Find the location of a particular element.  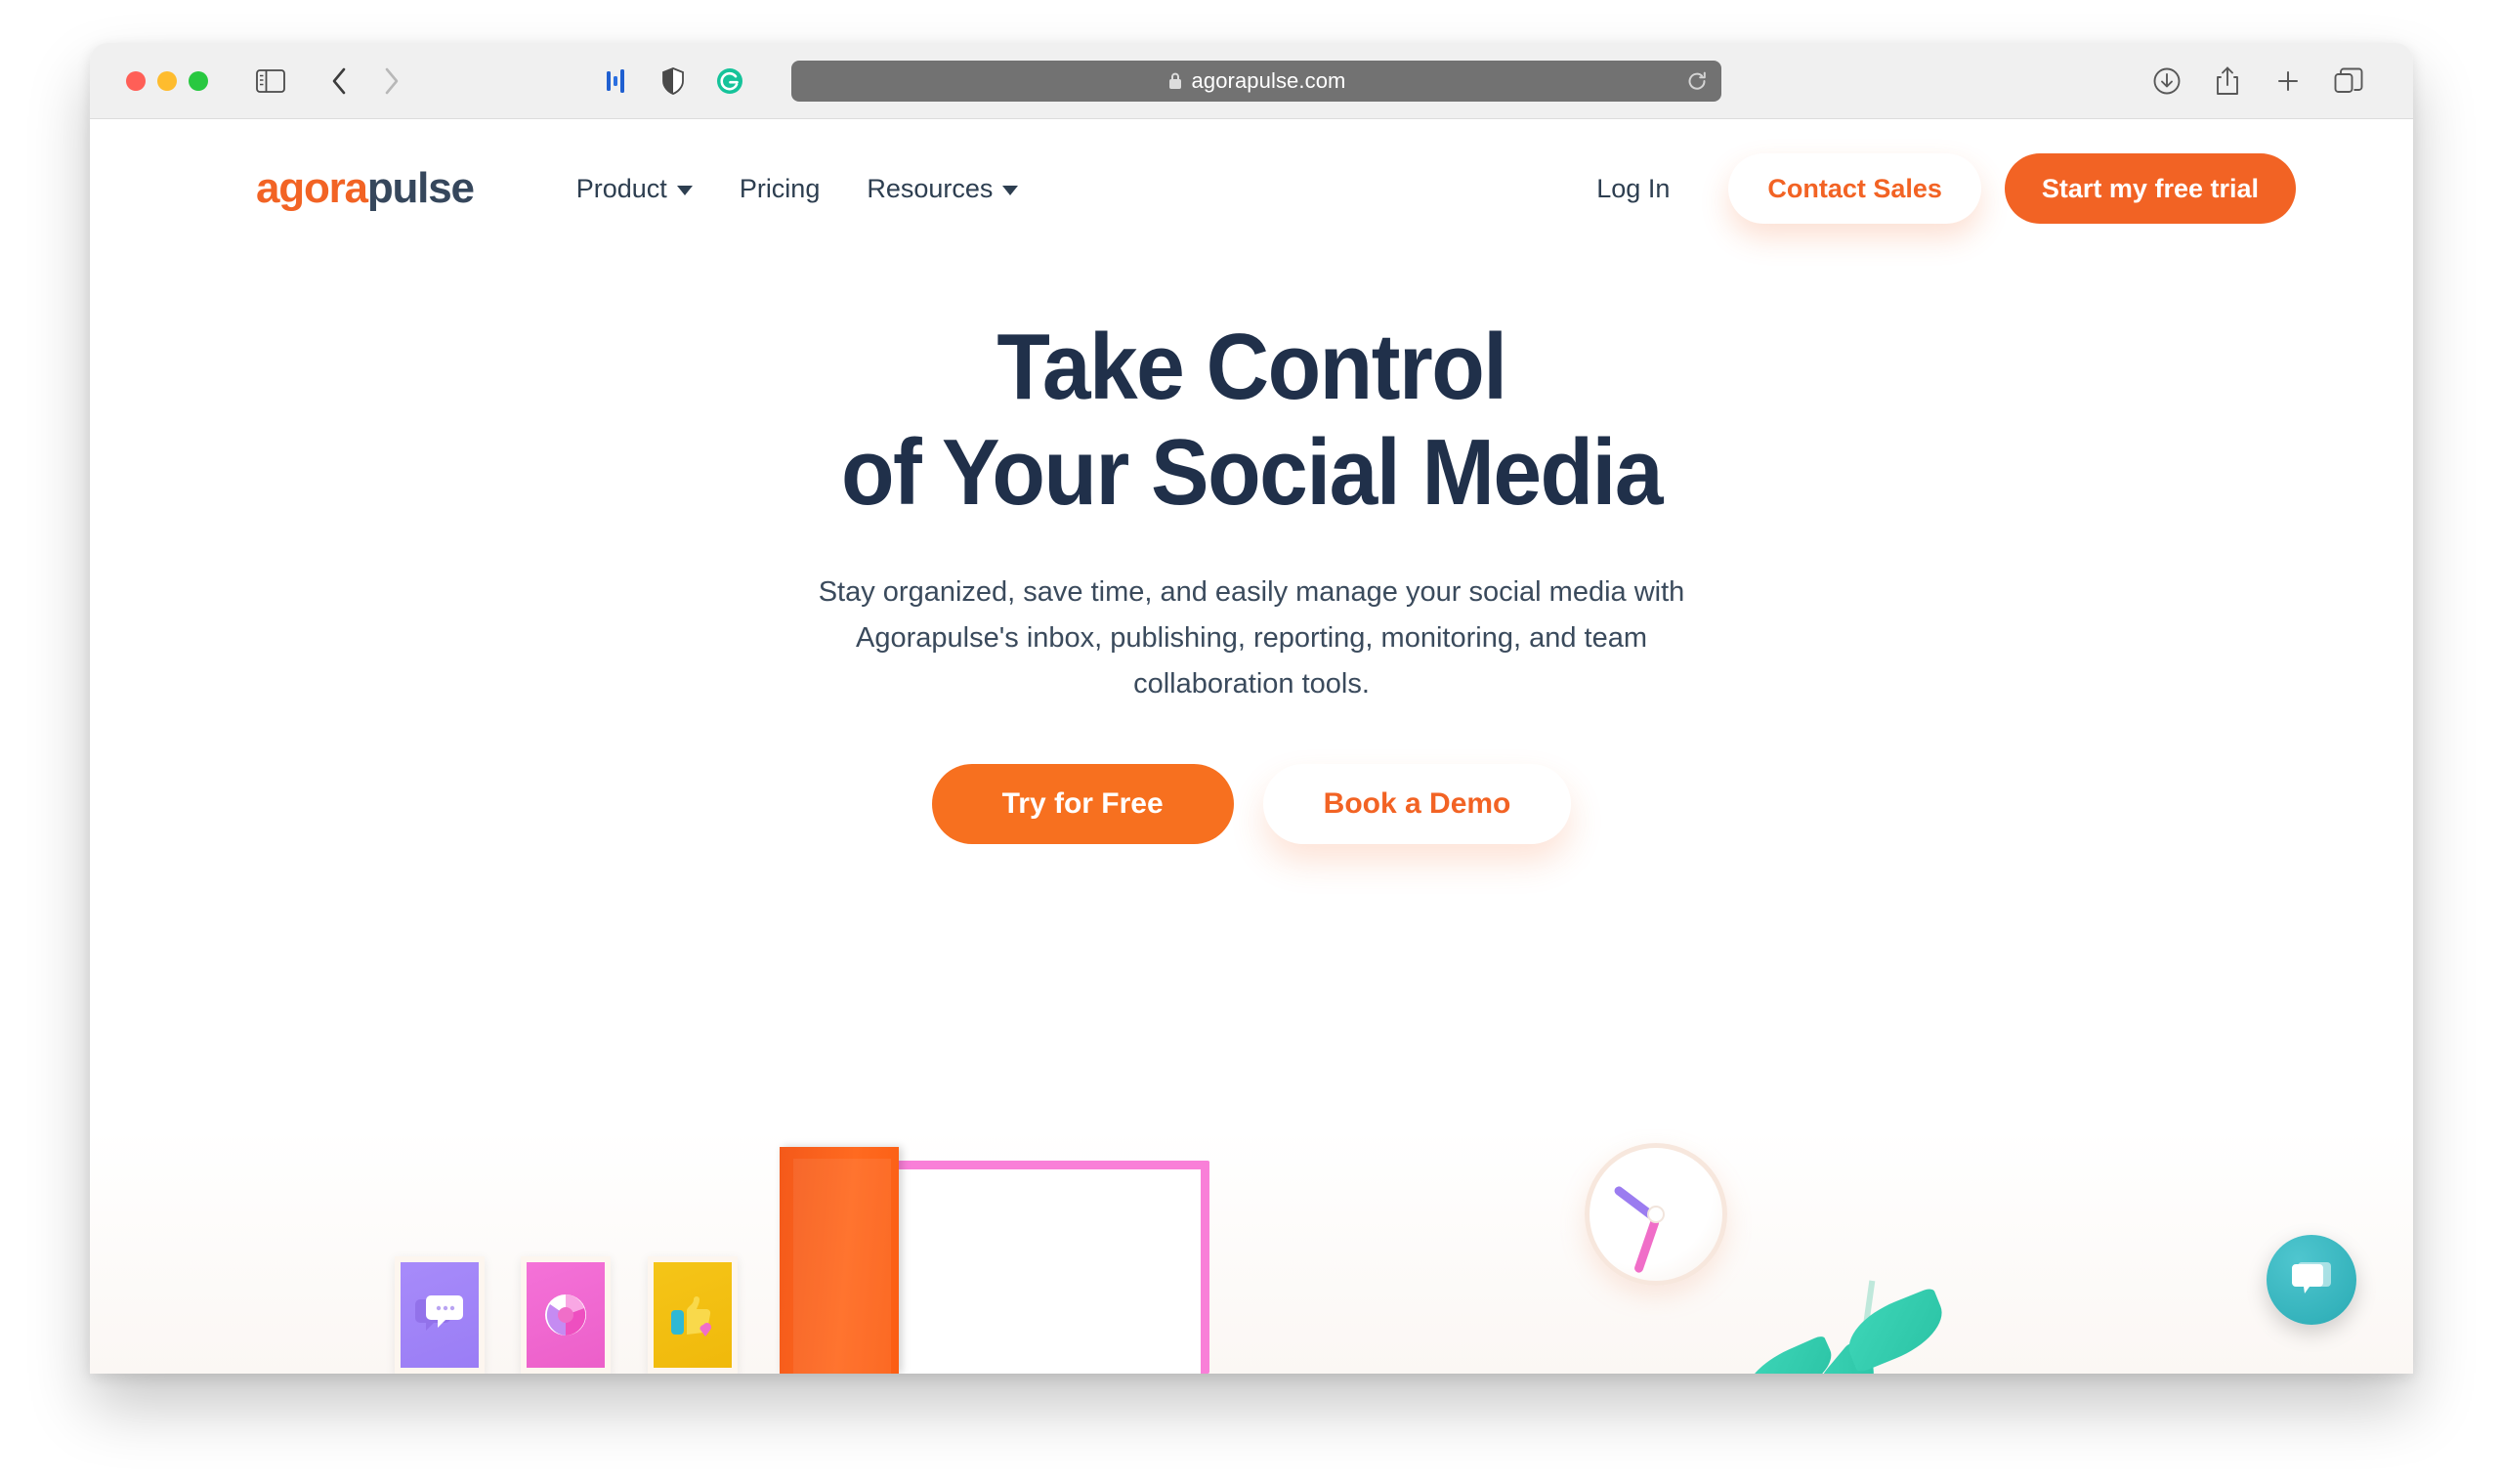

speech-bubbles-poster is located at coordinates (440, 1315).